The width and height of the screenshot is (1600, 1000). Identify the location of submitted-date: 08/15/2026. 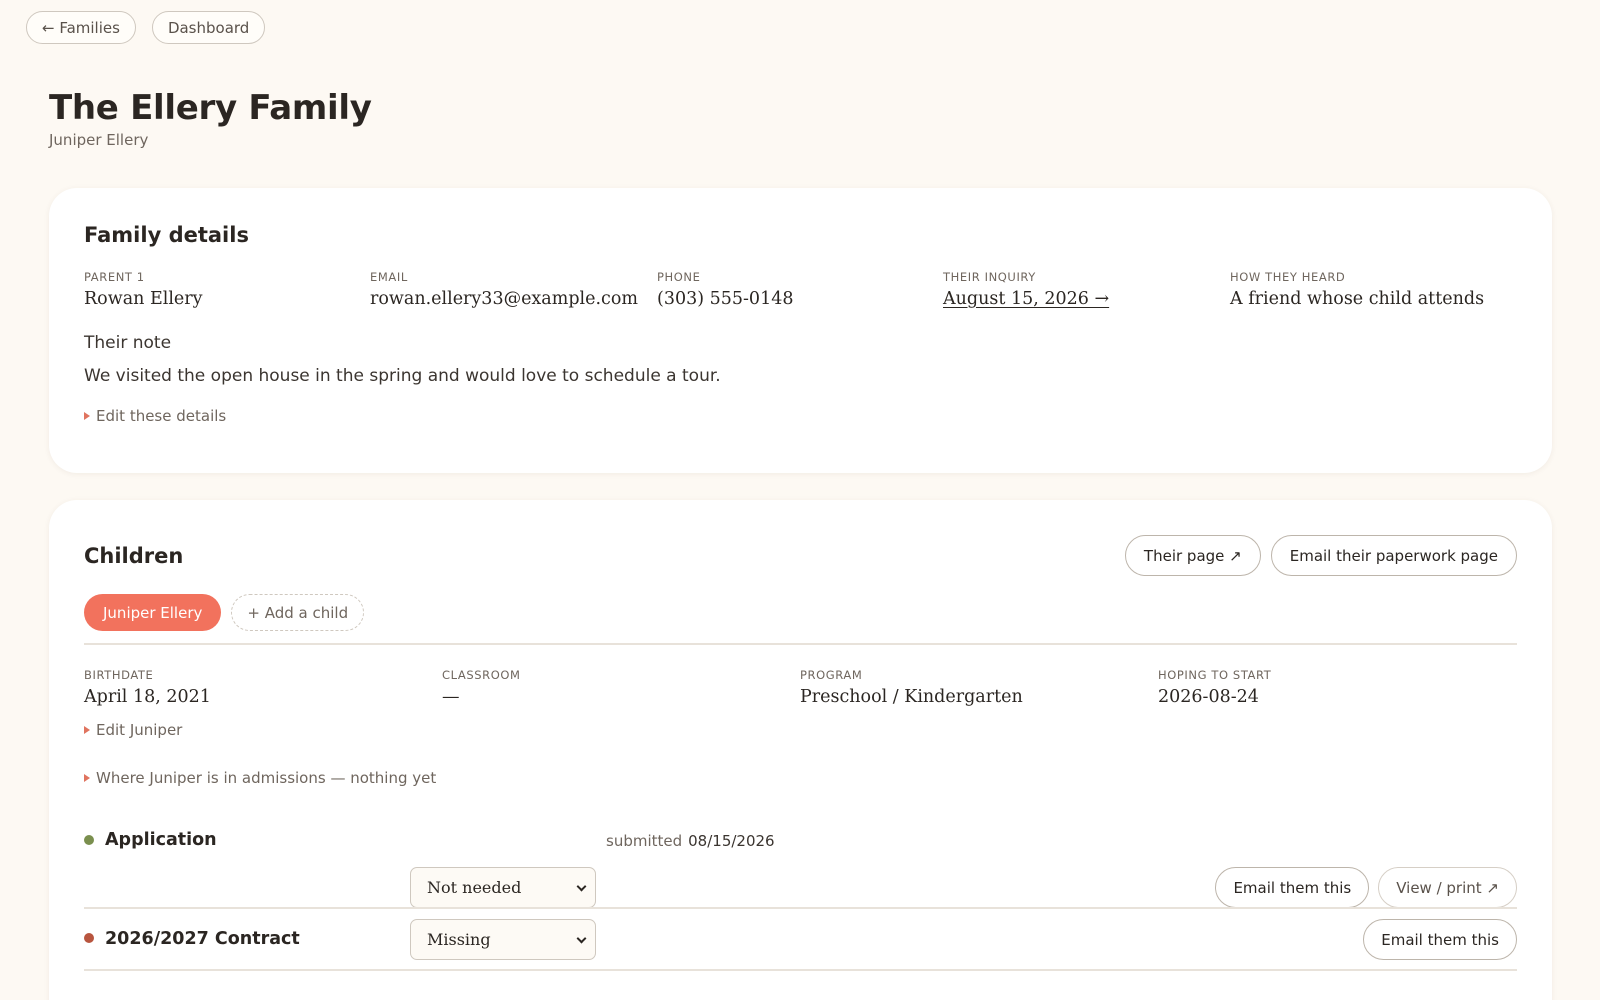
(731, 841).